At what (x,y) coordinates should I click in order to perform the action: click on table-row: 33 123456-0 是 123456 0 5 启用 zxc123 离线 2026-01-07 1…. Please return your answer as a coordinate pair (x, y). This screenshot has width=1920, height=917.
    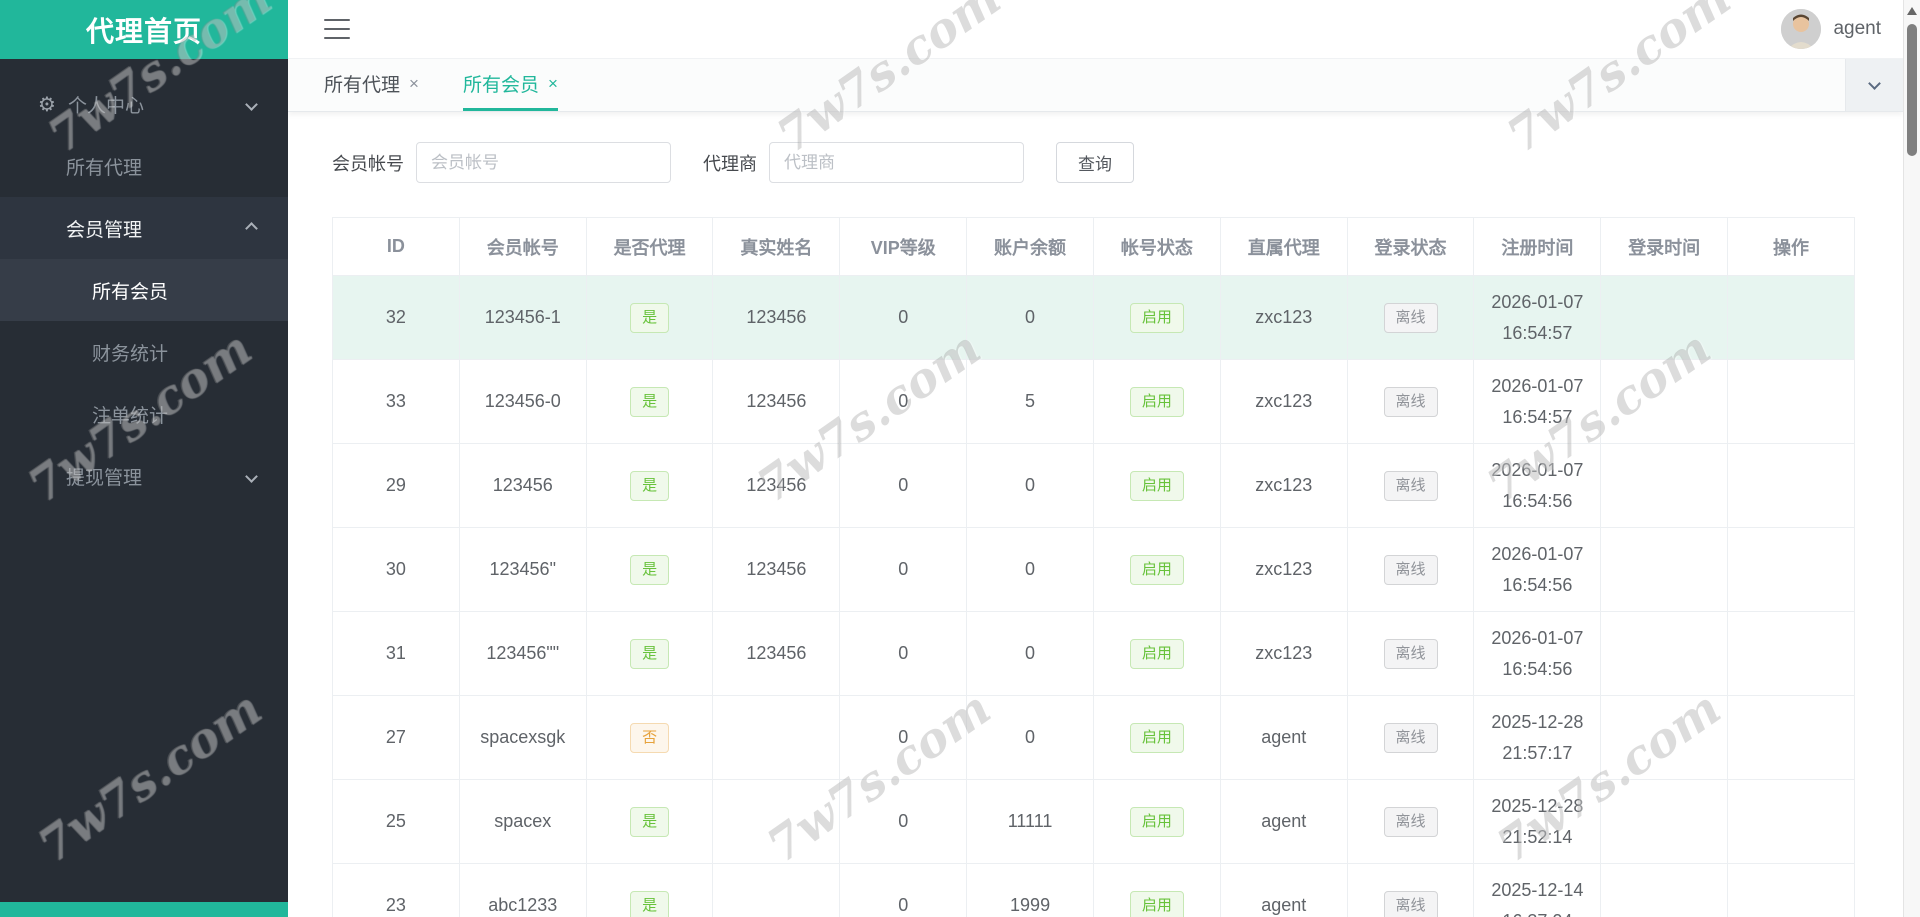
    Looking at the image, I should click on (1093, 401).